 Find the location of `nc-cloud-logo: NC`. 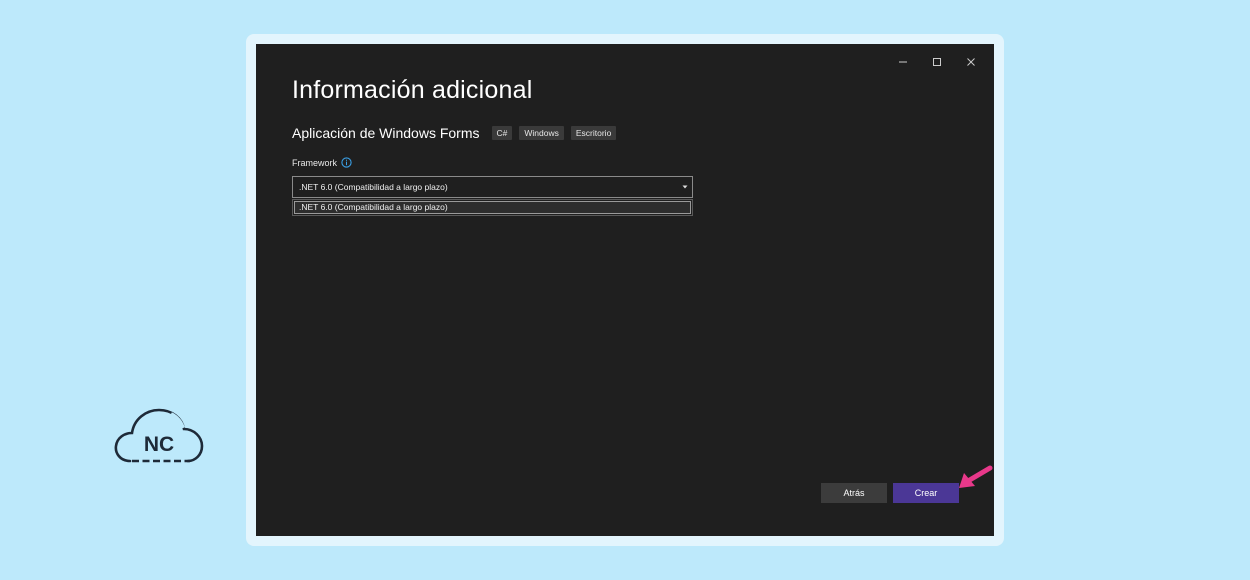

nc-cloud-logo: NC is located at coordinates (159, 435).